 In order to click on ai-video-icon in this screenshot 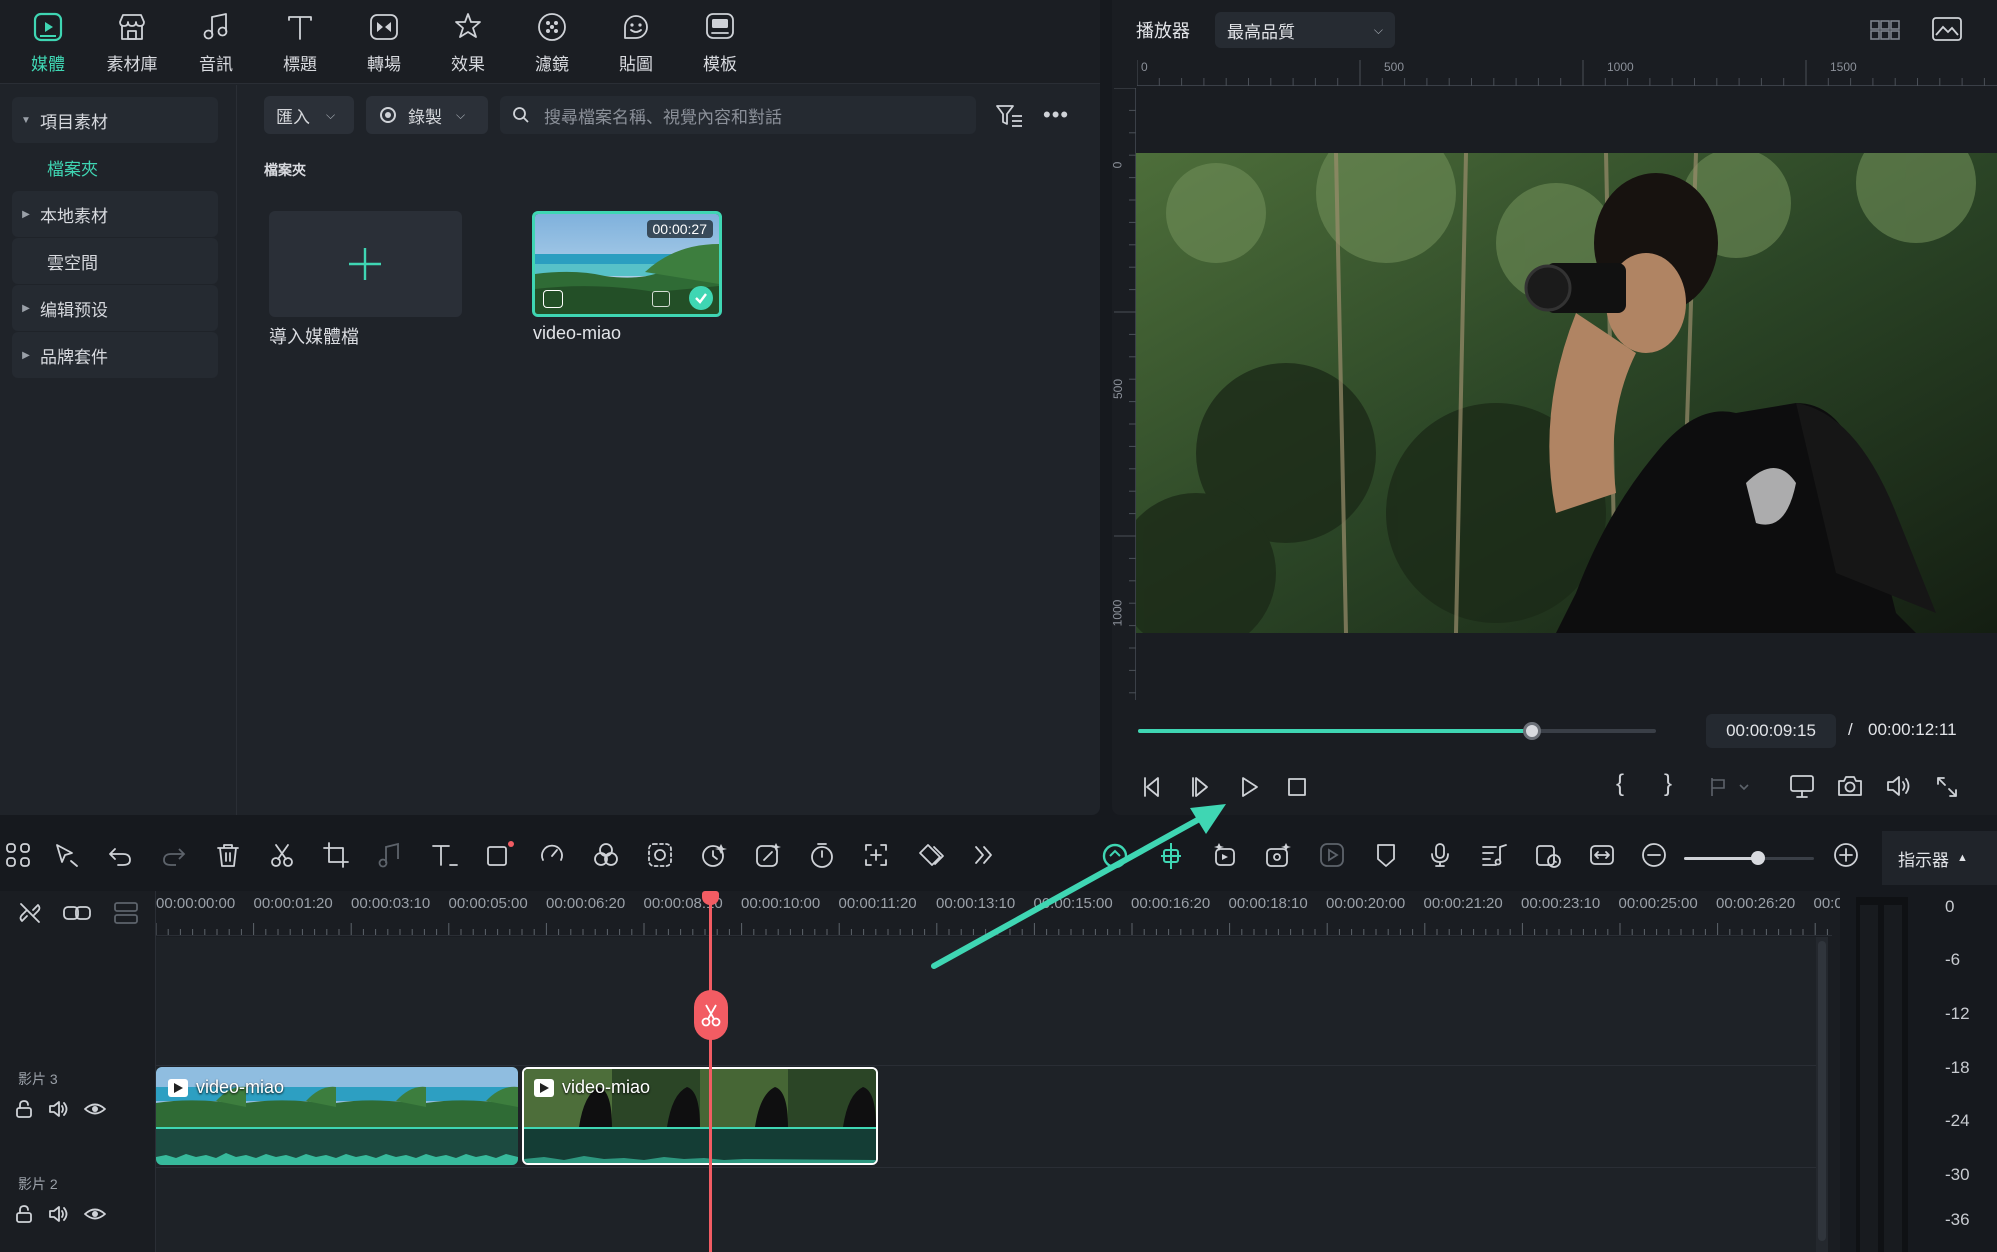, I will do `click(1278, 855)`.